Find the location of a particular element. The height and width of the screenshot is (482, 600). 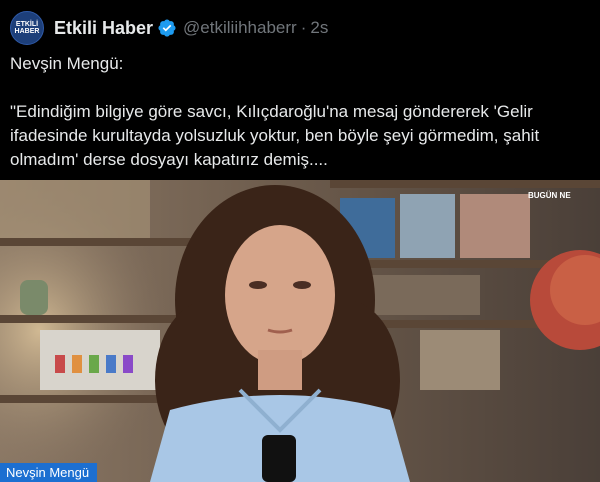

speaker-name-tag: Nevşin Mengü is located at coordinates (49, 472).